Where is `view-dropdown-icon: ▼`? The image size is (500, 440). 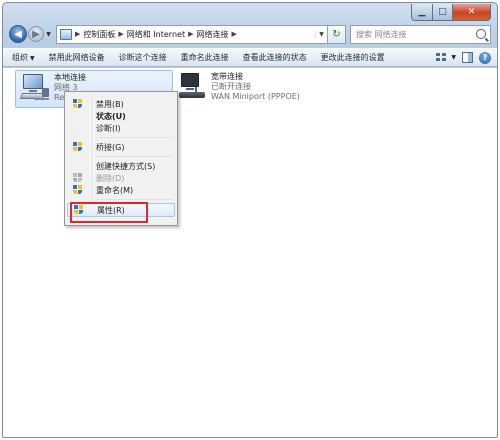 view-dropdown-icon: ▼ is located at coordinates (453, 57).